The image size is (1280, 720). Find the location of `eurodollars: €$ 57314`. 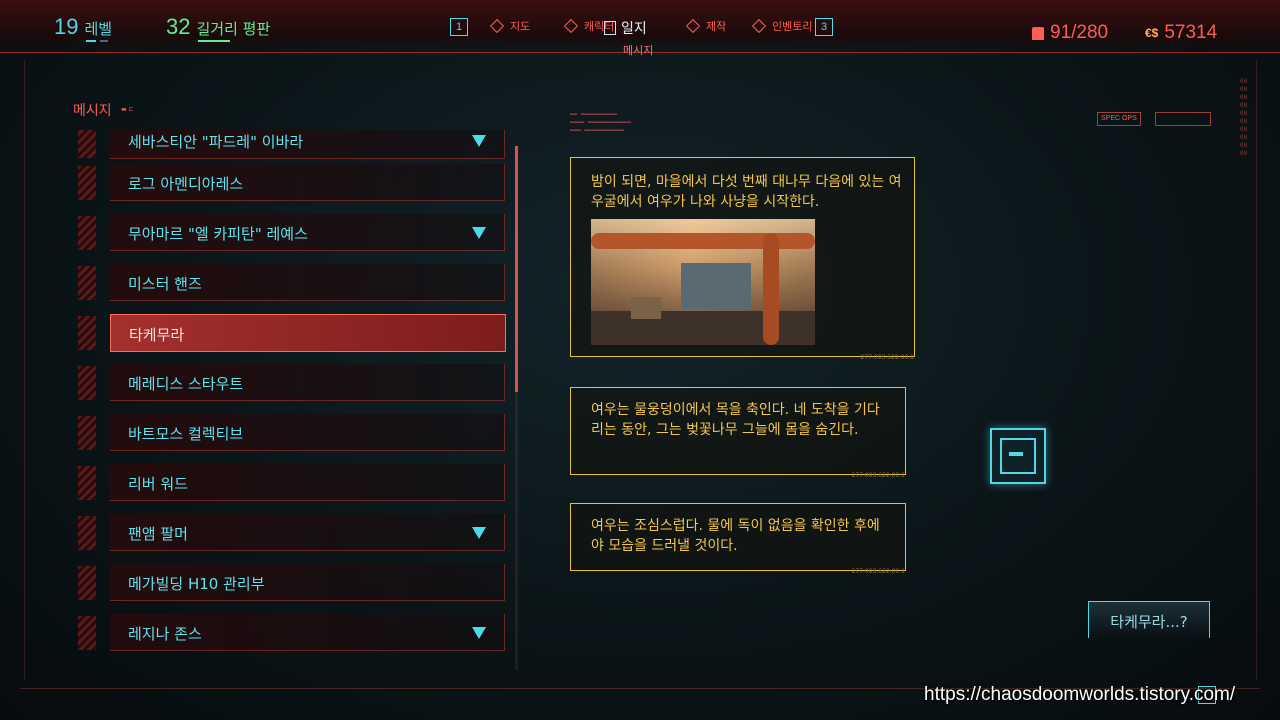

eurodollars: €$ 57314 is located at coordinates (1181, 33).